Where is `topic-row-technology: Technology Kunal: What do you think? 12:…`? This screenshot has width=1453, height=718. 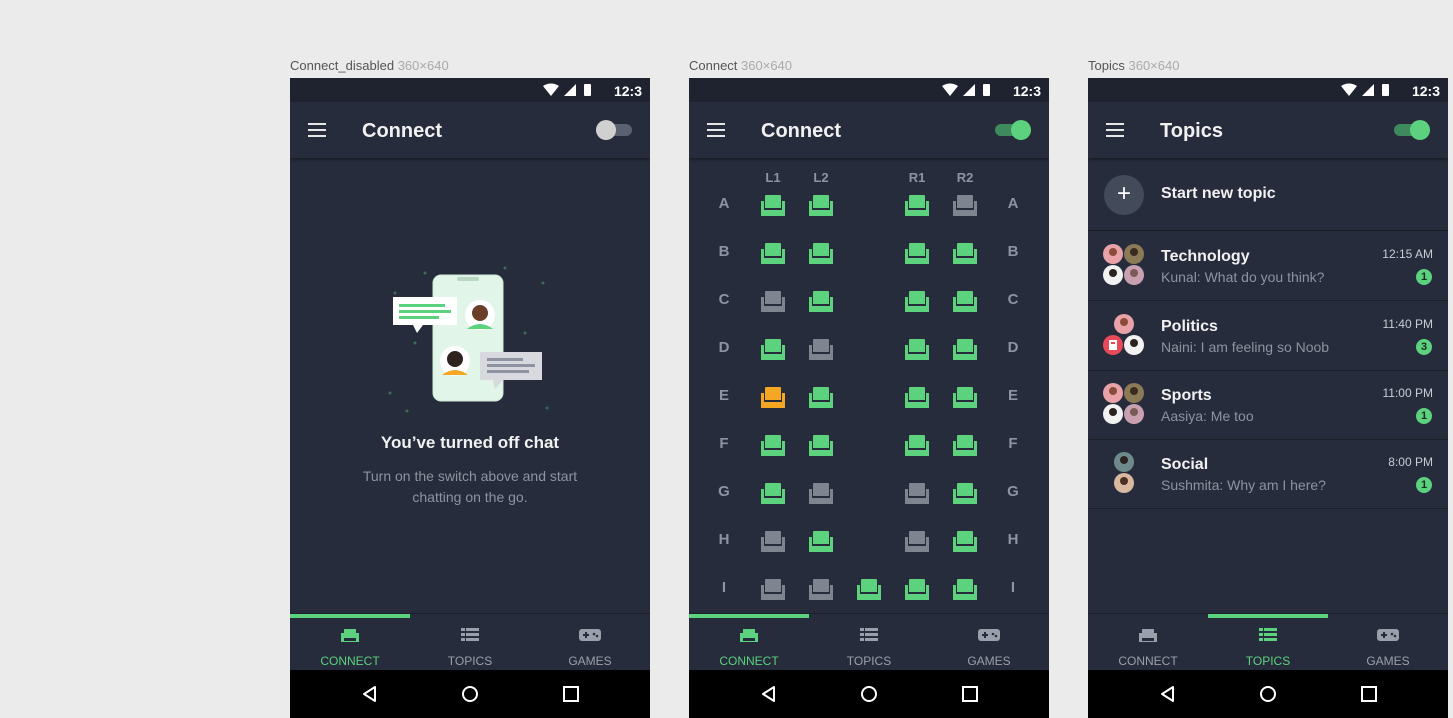
topic-row-technology: Technology Kunal: What do you think? 12:… is located at coordinates (1268, 266).